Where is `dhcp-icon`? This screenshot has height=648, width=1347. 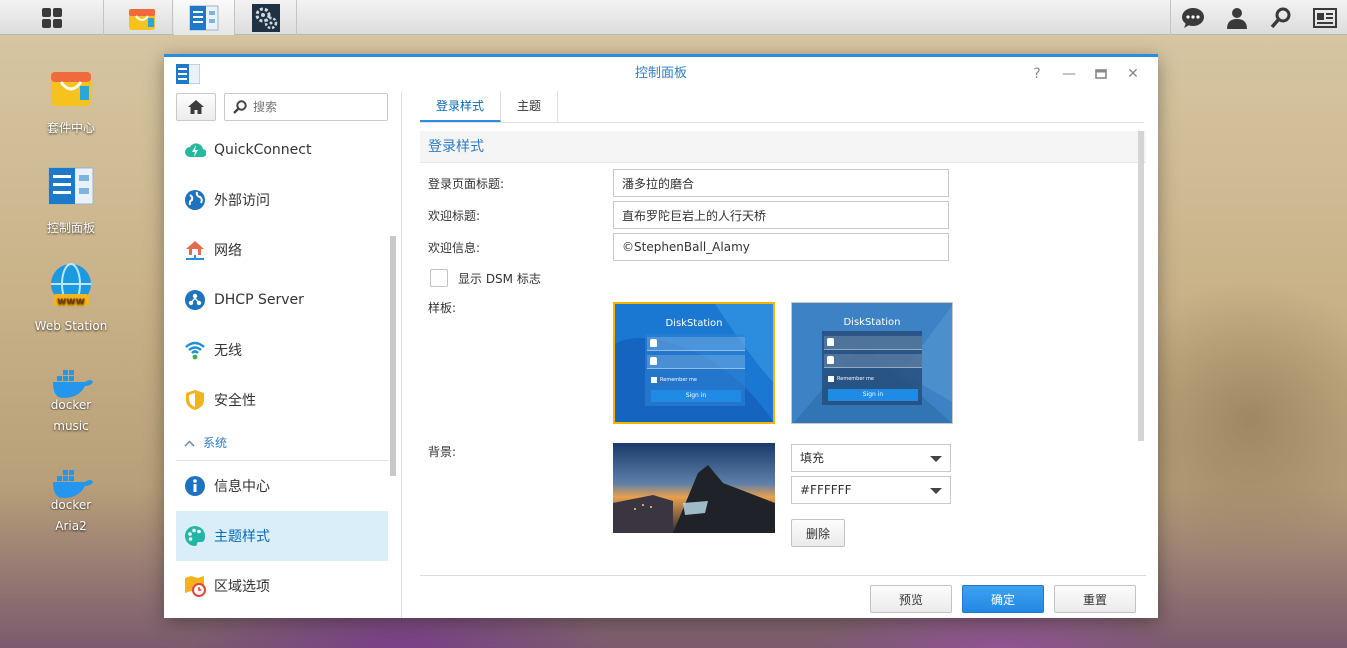
dhcp-icon is located at coordinates (195, 300).